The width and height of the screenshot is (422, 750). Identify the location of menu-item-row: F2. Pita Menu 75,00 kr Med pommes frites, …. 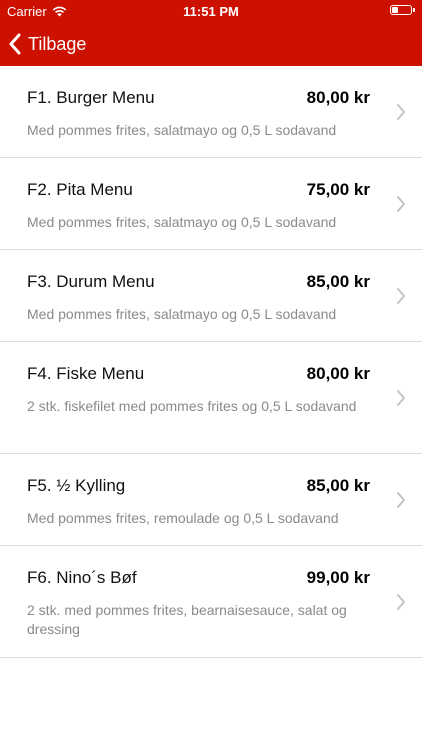
(211, 204).